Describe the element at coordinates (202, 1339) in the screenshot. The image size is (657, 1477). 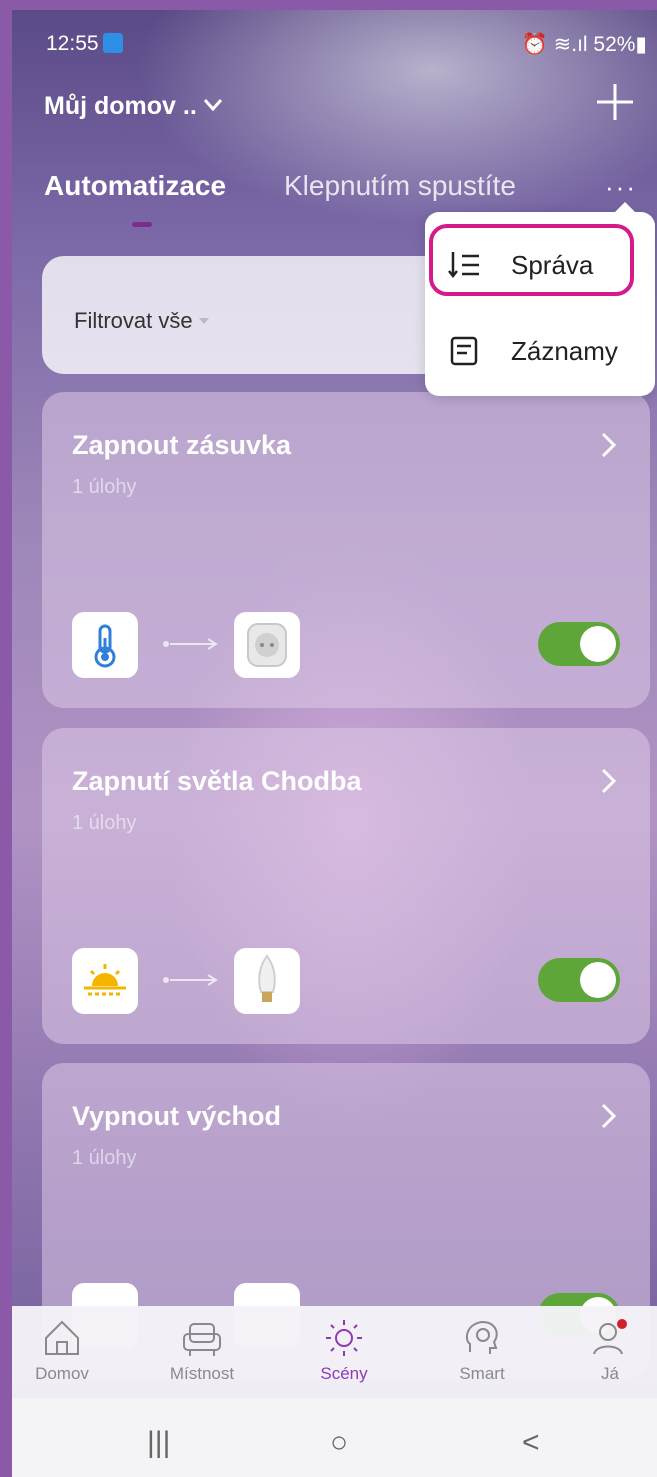
I see `armchair-icon` at that location.